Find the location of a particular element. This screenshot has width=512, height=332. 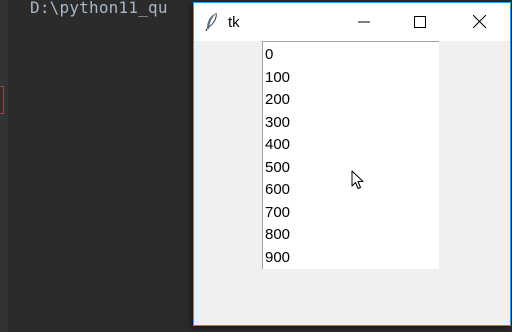

mouse-cursor-icon is located at coordinates (358, 180).